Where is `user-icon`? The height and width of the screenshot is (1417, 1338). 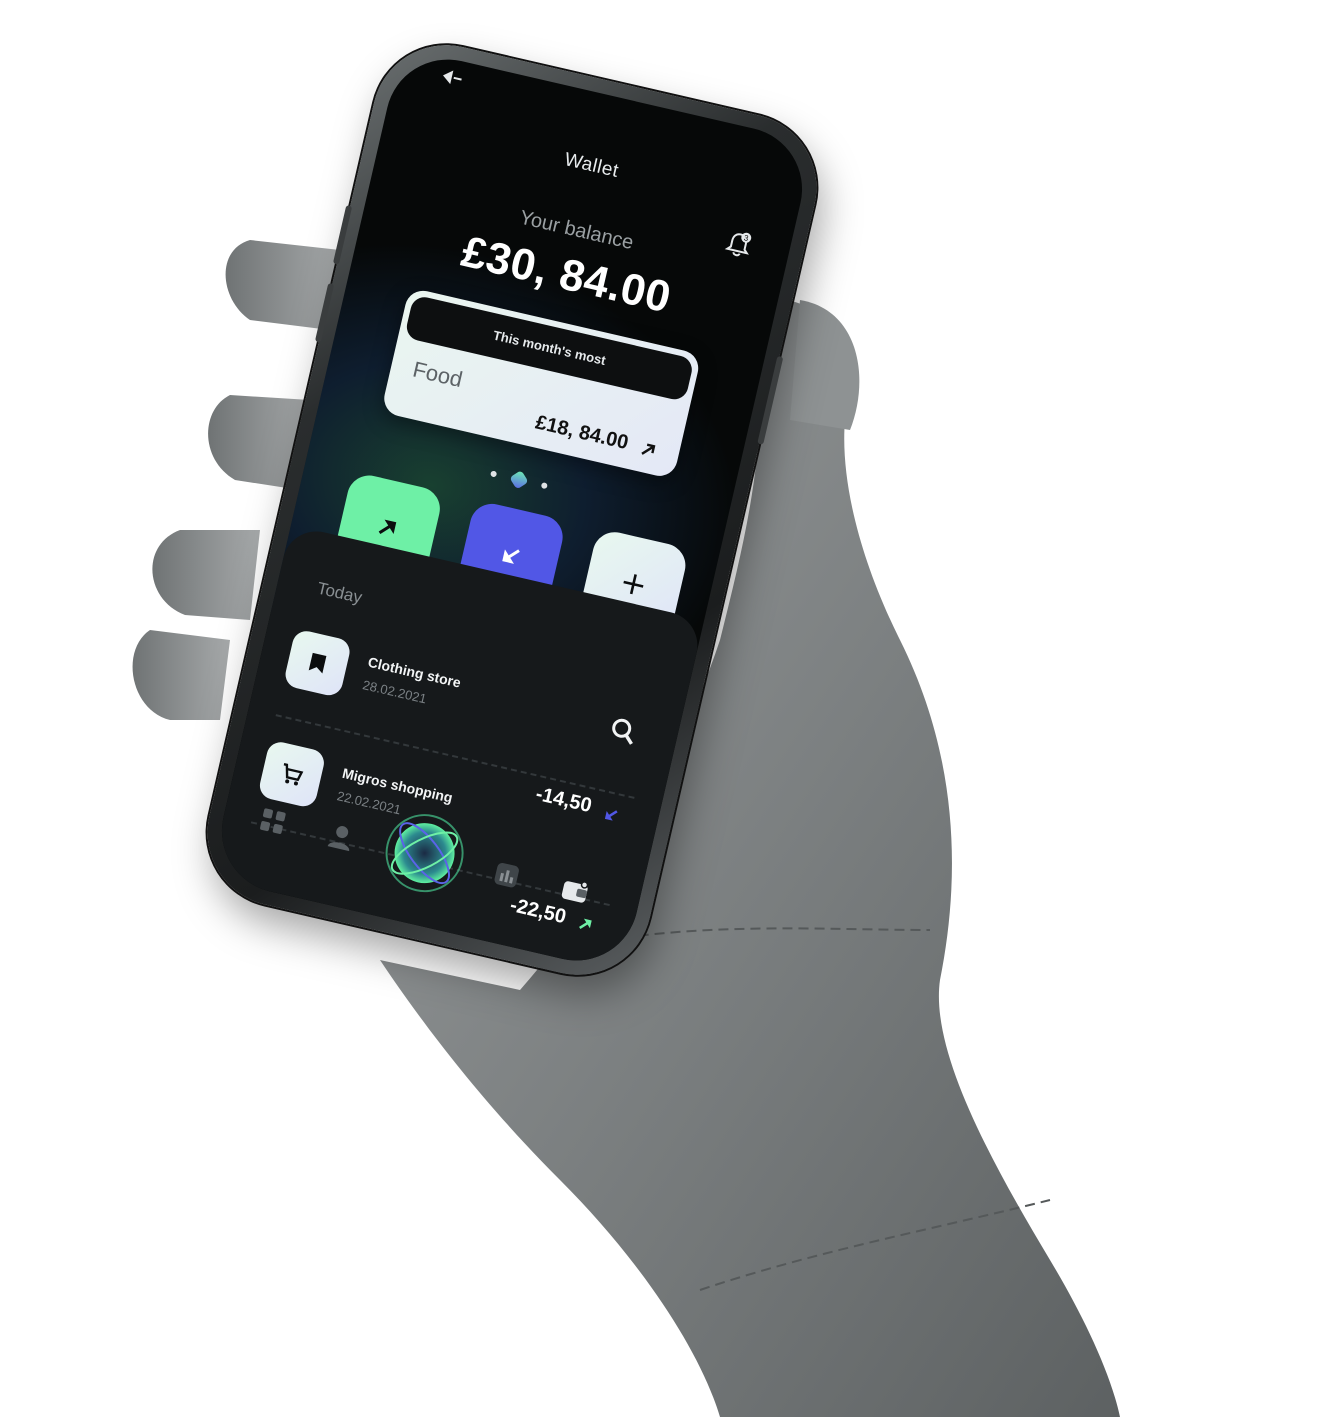
user-icon is located at coordinates (341, 837).